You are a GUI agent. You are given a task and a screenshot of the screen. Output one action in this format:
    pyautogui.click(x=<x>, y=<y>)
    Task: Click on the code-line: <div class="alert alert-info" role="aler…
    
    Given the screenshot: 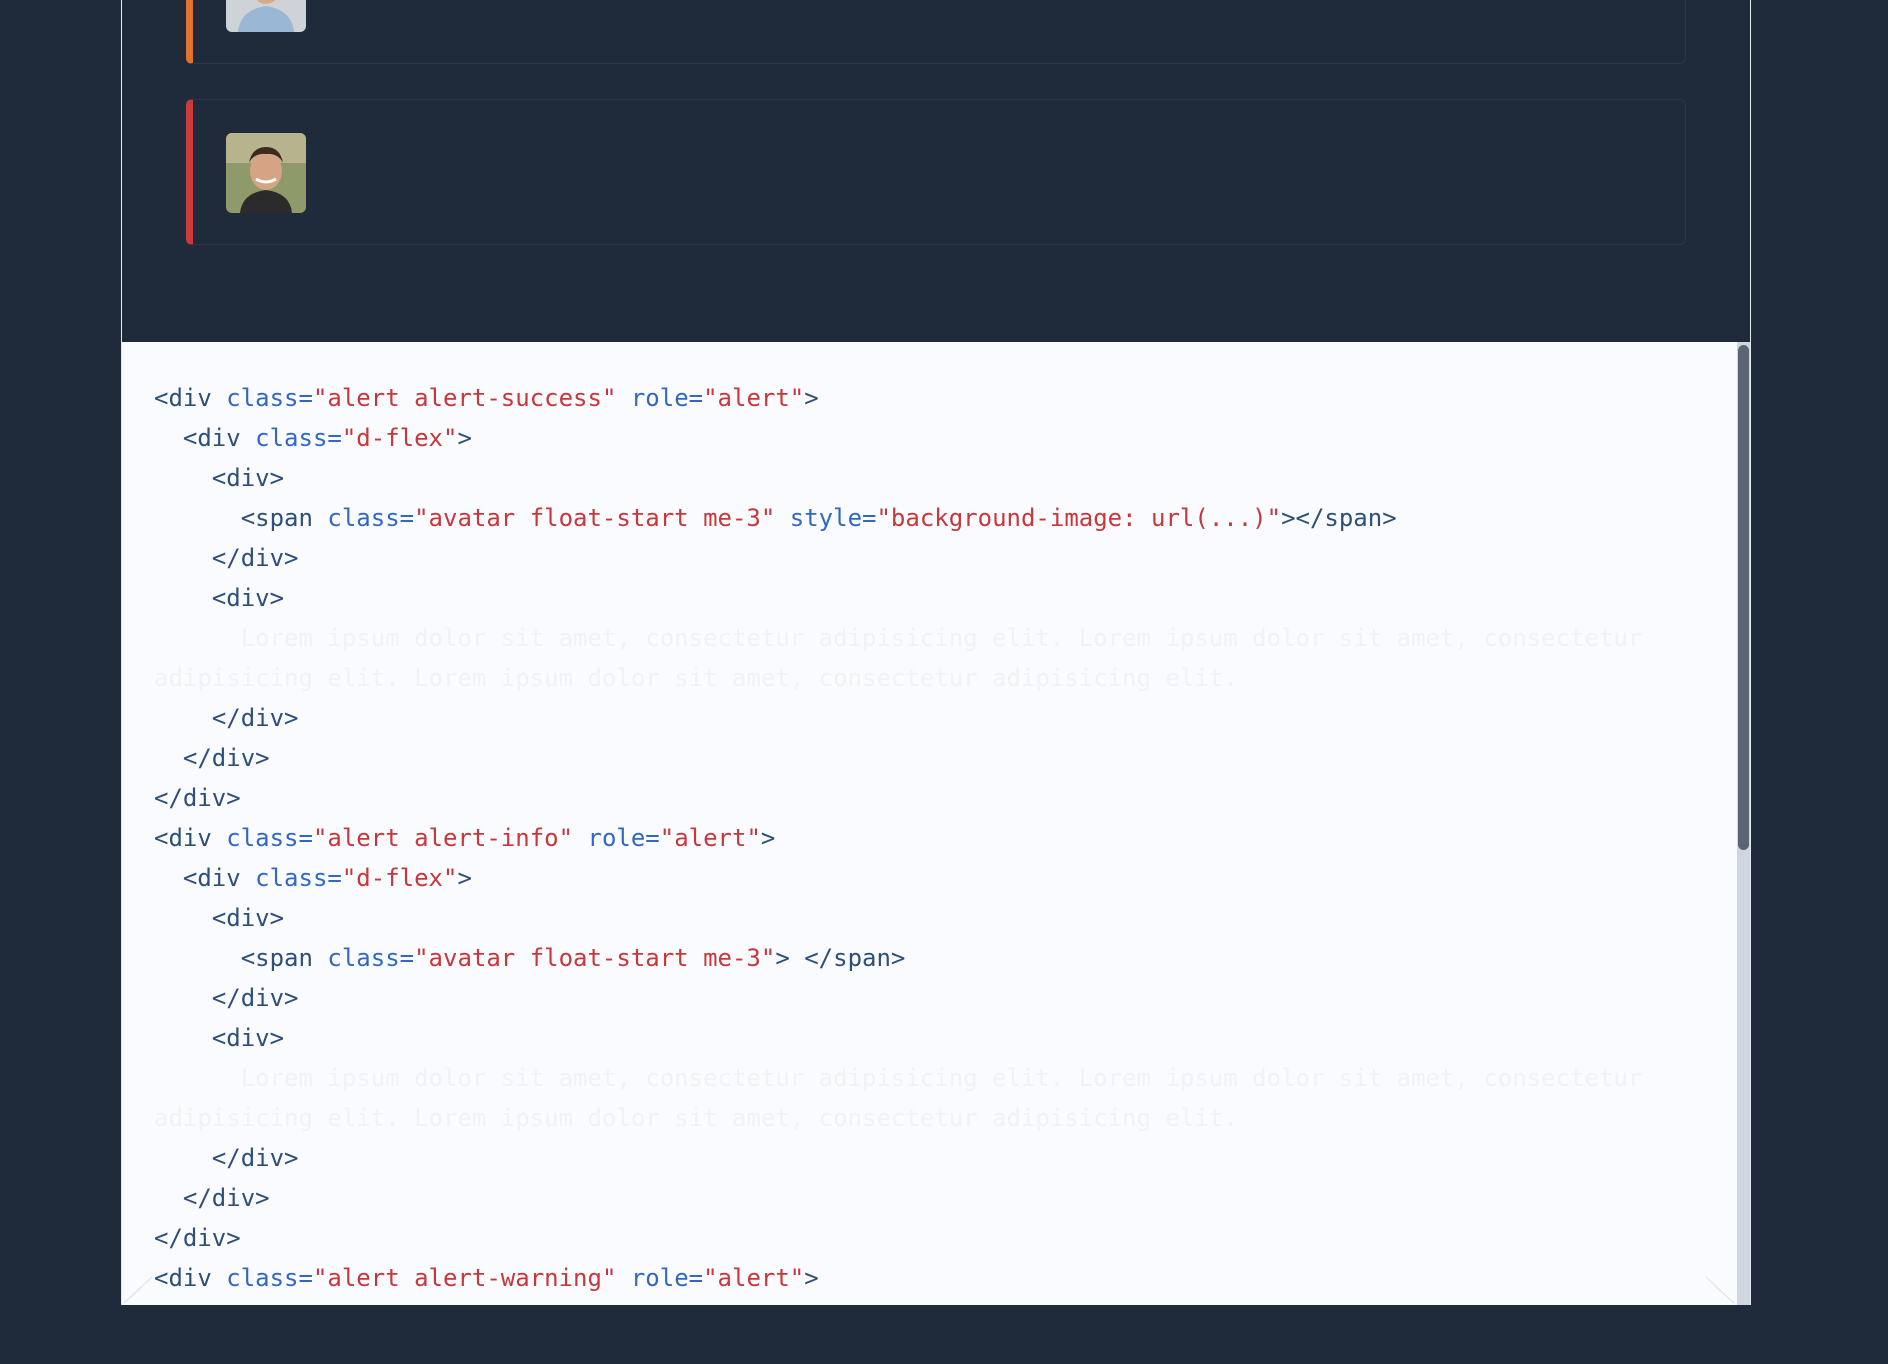 What is the action you would take?
    pyautogui.click(x=898, y=838)
    